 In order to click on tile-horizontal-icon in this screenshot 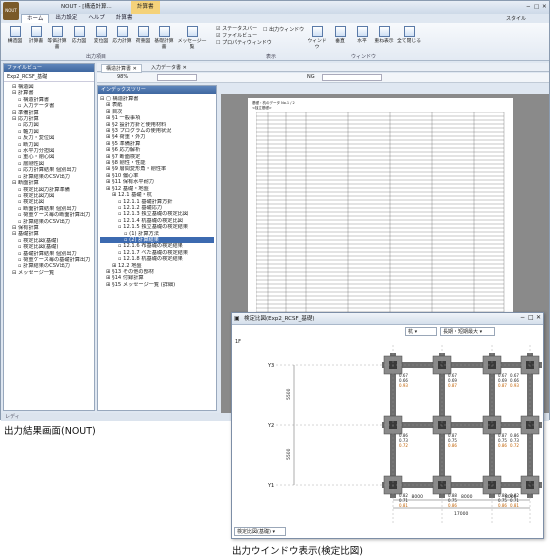, I will do `click(362, 31)`.